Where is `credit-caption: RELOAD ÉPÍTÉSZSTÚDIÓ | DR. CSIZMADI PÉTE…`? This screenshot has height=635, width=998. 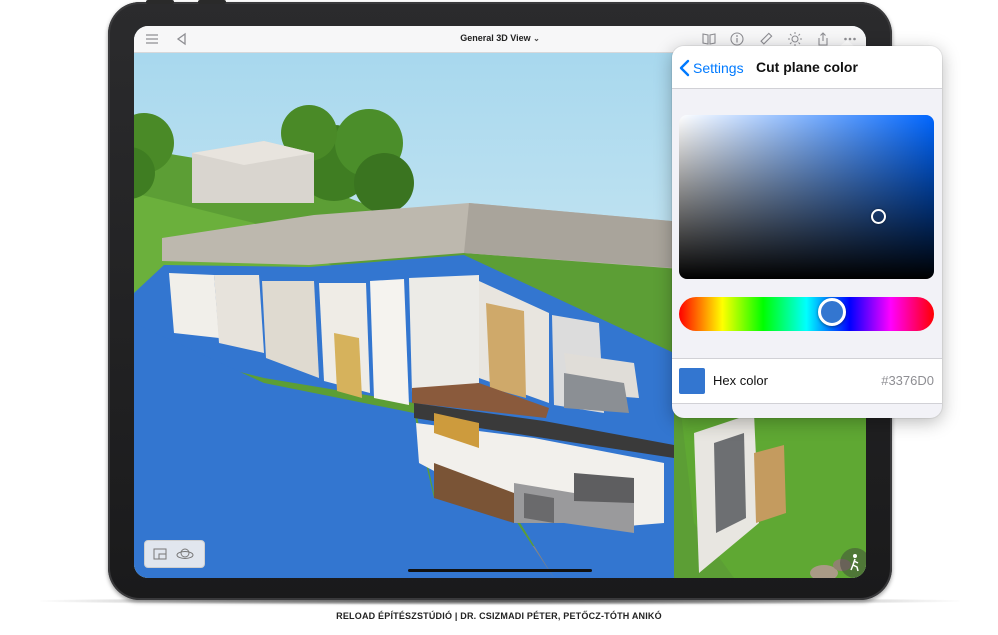
credit-caption: RELOAD ÉPÍTÉSZSTÚDIÓ | DR. CSIZMADI PÉTE… is located at coordinates (499, 616).